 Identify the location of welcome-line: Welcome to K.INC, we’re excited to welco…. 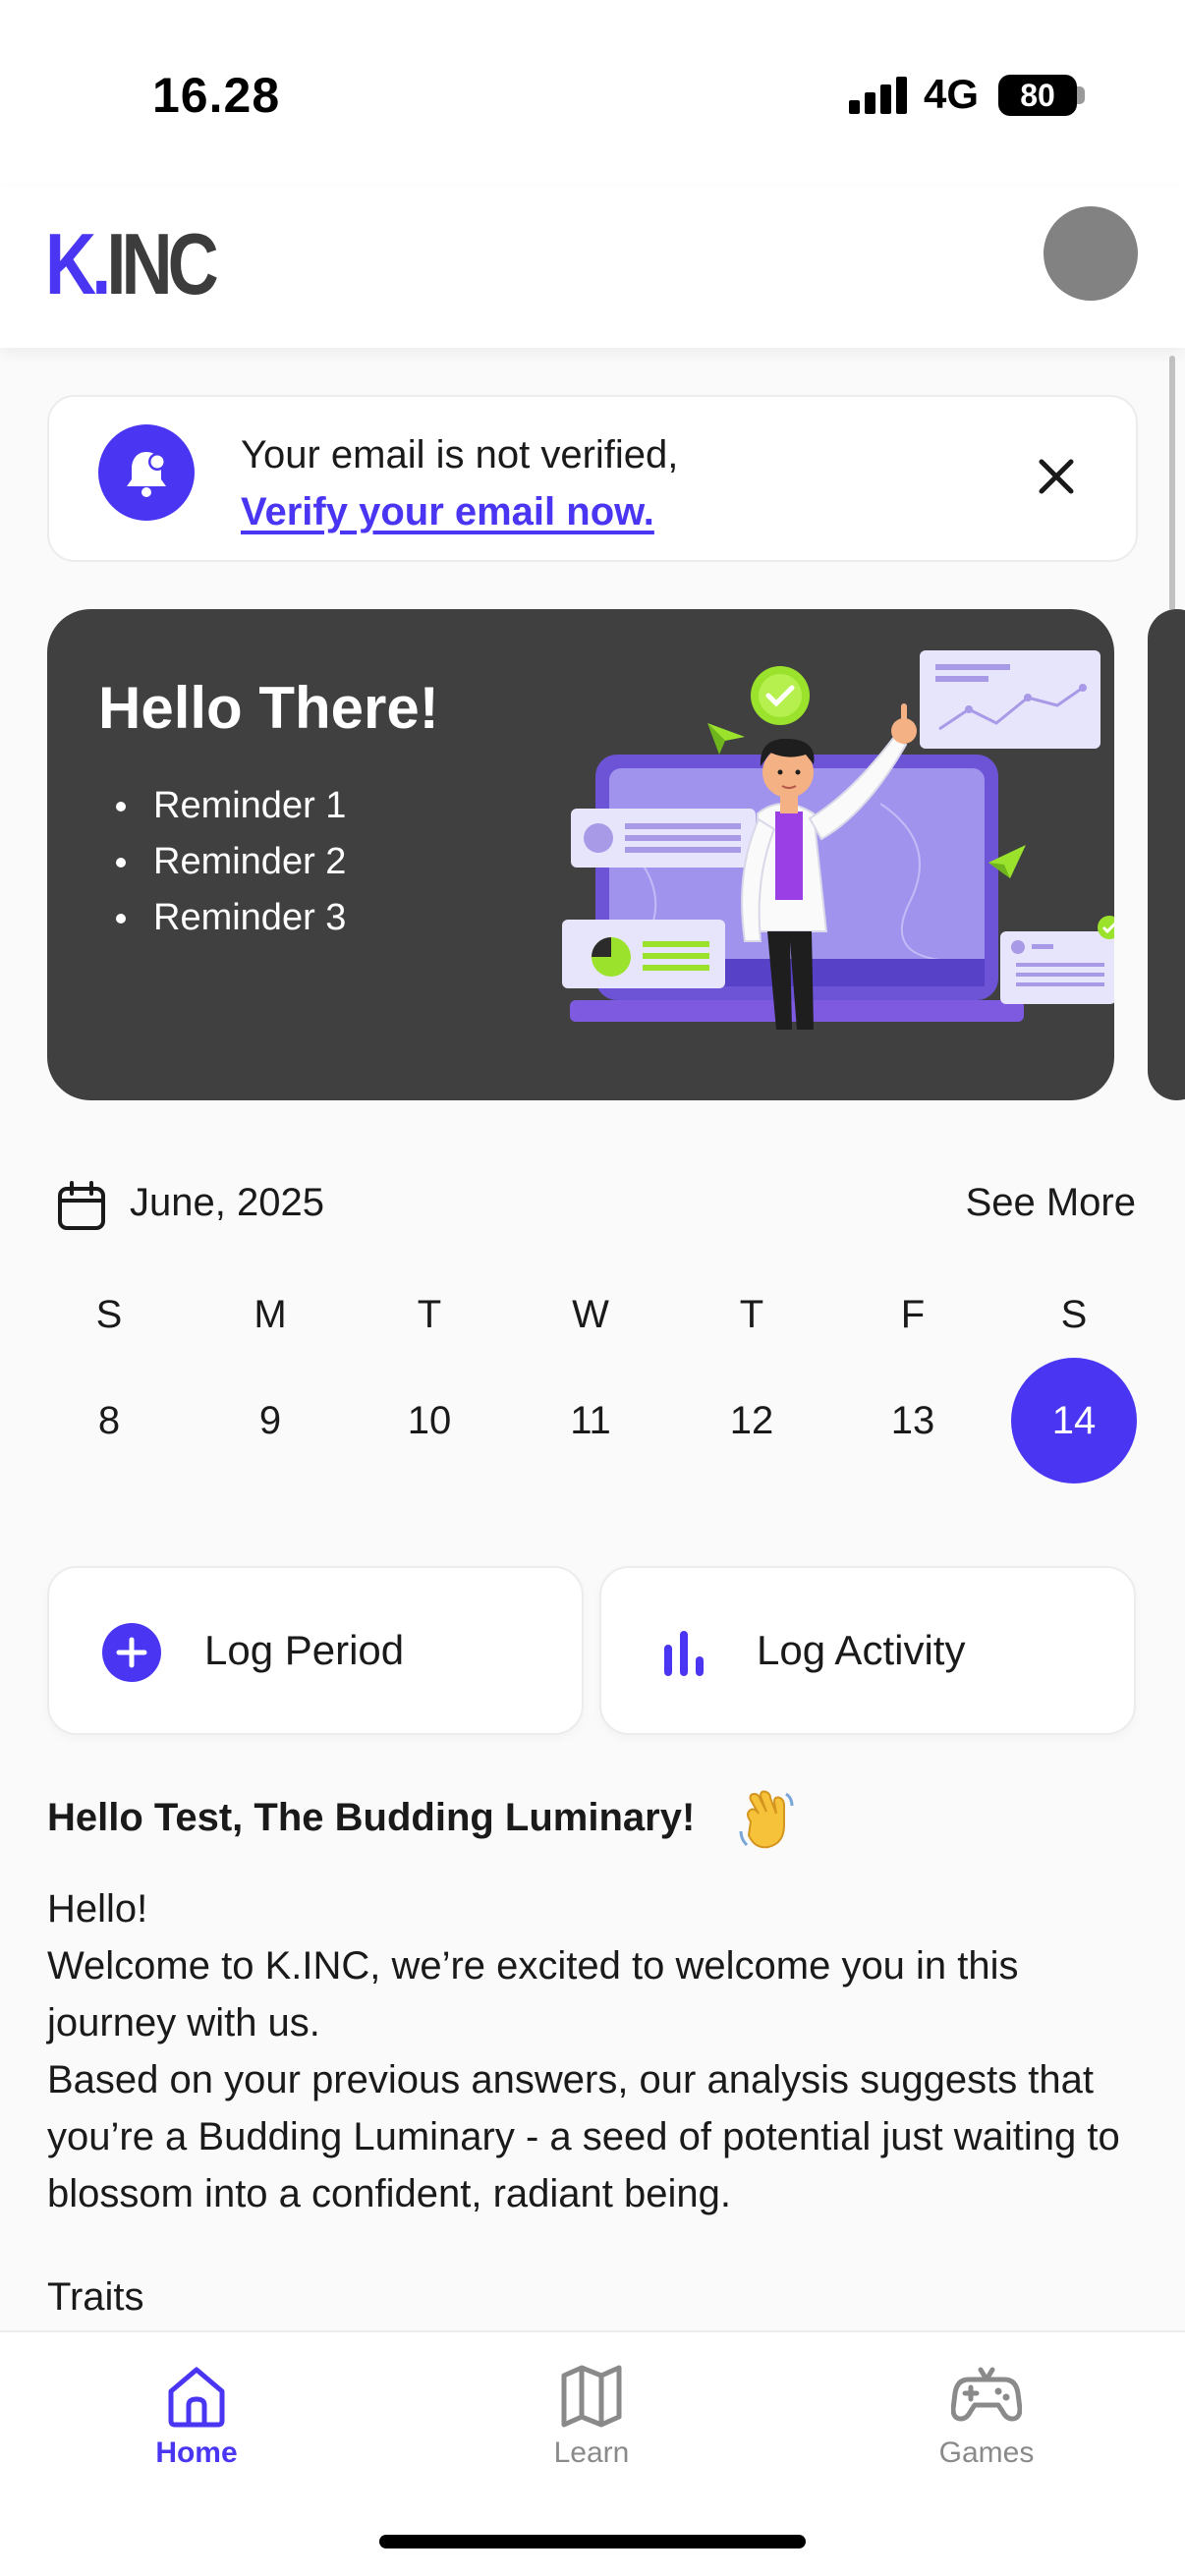
(533, 1994).